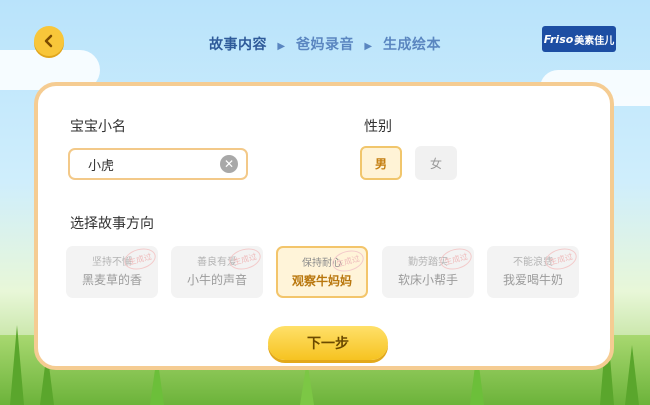  I want to click on step-parent-recording: 爸妈录音, so click(325, 45).